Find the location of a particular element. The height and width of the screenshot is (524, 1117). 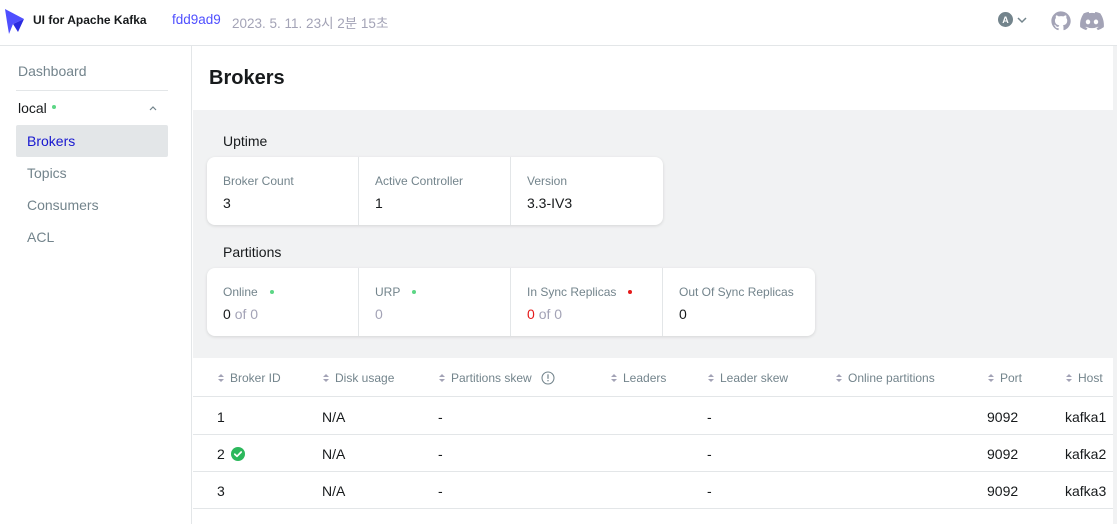

column-label: Partitions skew is located at coordinates (491, 378).